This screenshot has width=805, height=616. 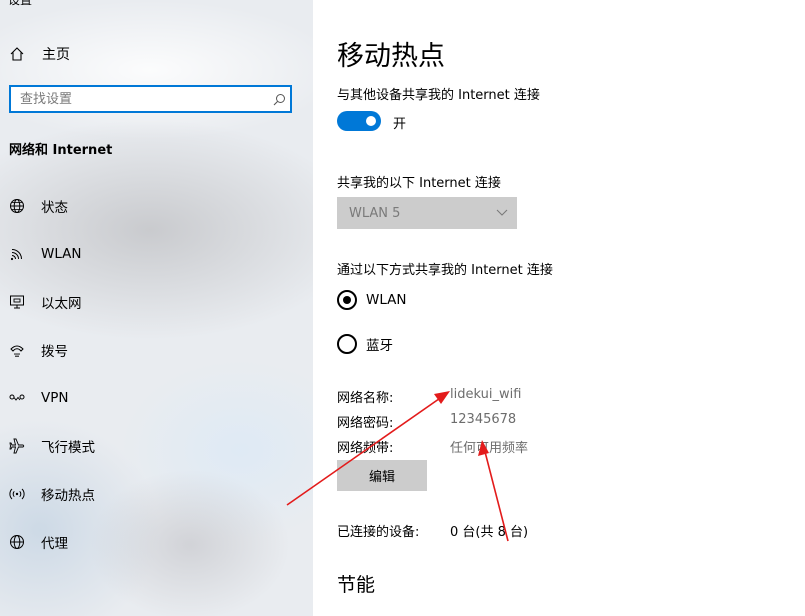 I want to click on backdrop-blur, so click(x=156, y=70).